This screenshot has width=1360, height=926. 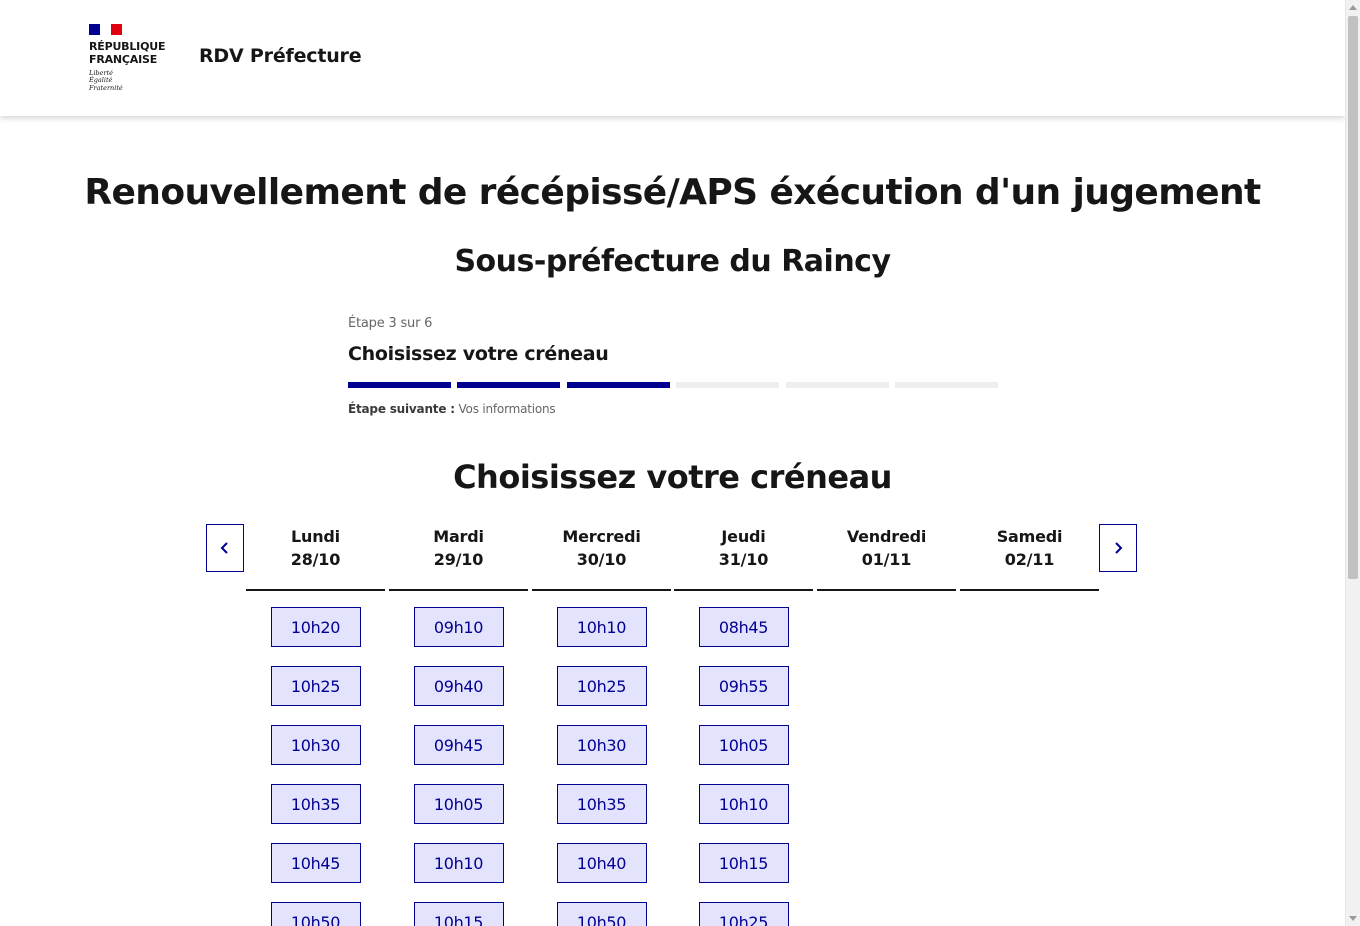 I want to click on page-scrollbar, so click(x=1352, y=463).